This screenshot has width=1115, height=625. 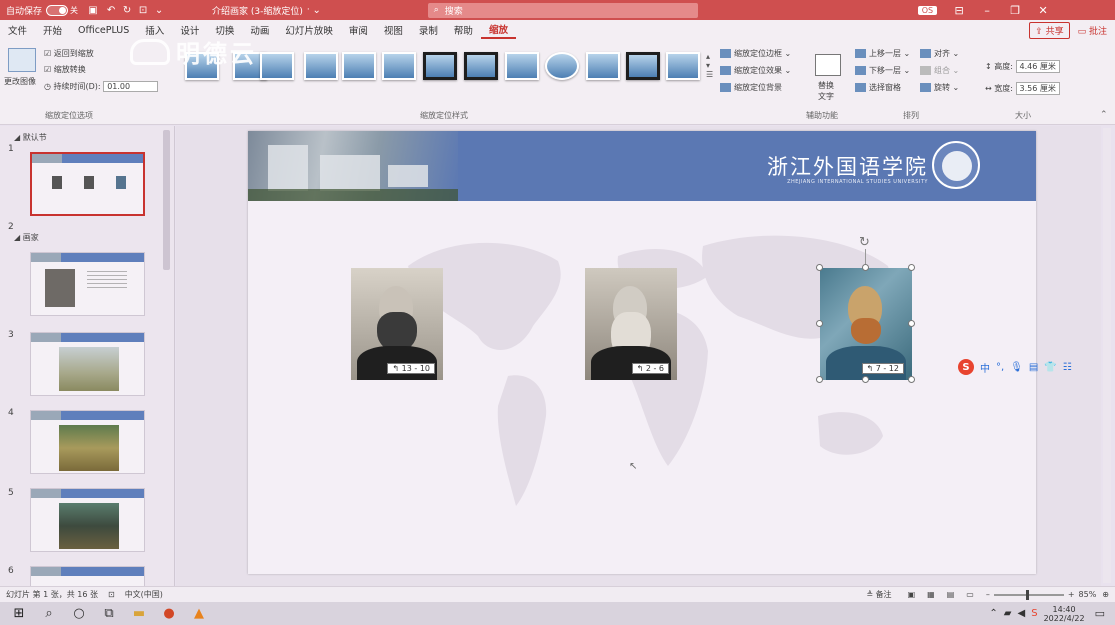 What do you see at coordinates (1034, 613) in the screenshot?
I see `ime-tray-icon: S` at bounding box center [1034, 613].